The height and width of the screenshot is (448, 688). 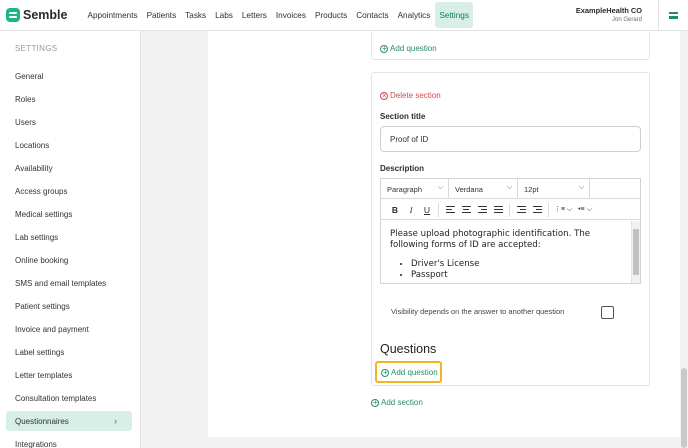 I want to click on app-name: Semble, so click(x=45, y=15).